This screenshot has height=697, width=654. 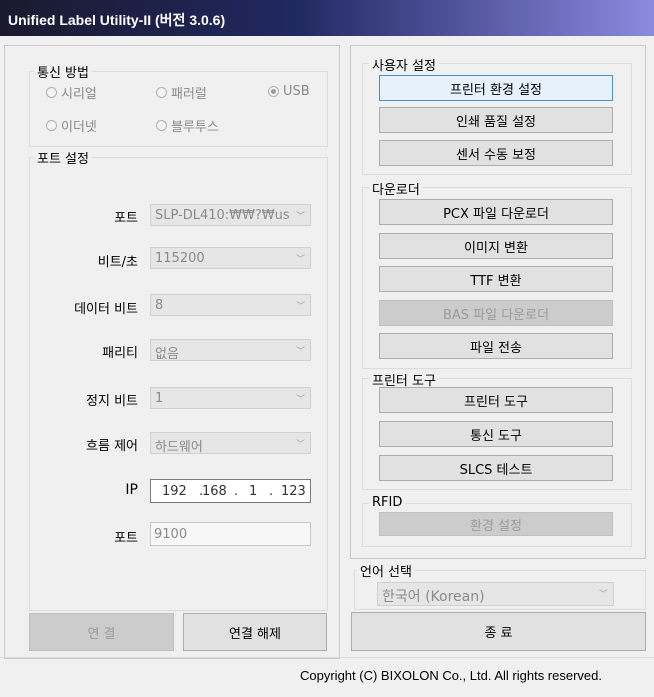 What do you see at coordinates (230, 258) in the screenshot?
I see `baud-select: 115200 ﹀` at bounding box center [230, 258].